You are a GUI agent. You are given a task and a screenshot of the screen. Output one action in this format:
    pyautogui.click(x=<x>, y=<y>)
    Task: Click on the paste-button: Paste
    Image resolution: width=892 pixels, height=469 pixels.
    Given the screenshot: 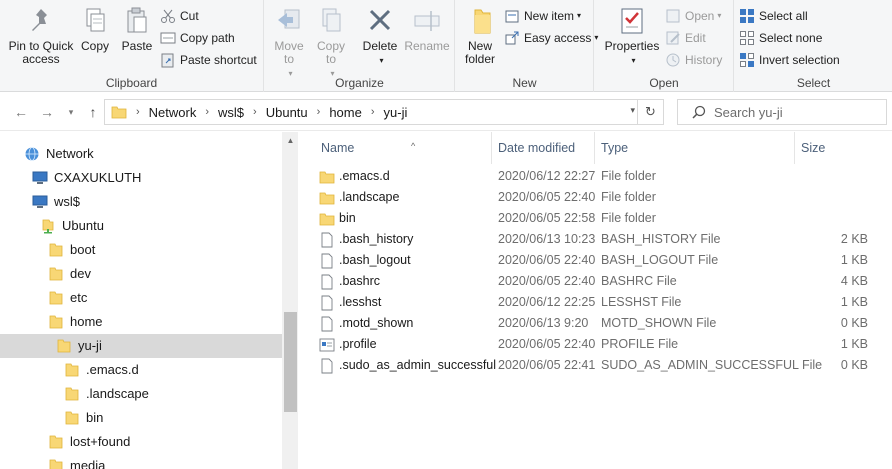 What is the action you would take?
    pyautogui.click(x=137, y=29)
    